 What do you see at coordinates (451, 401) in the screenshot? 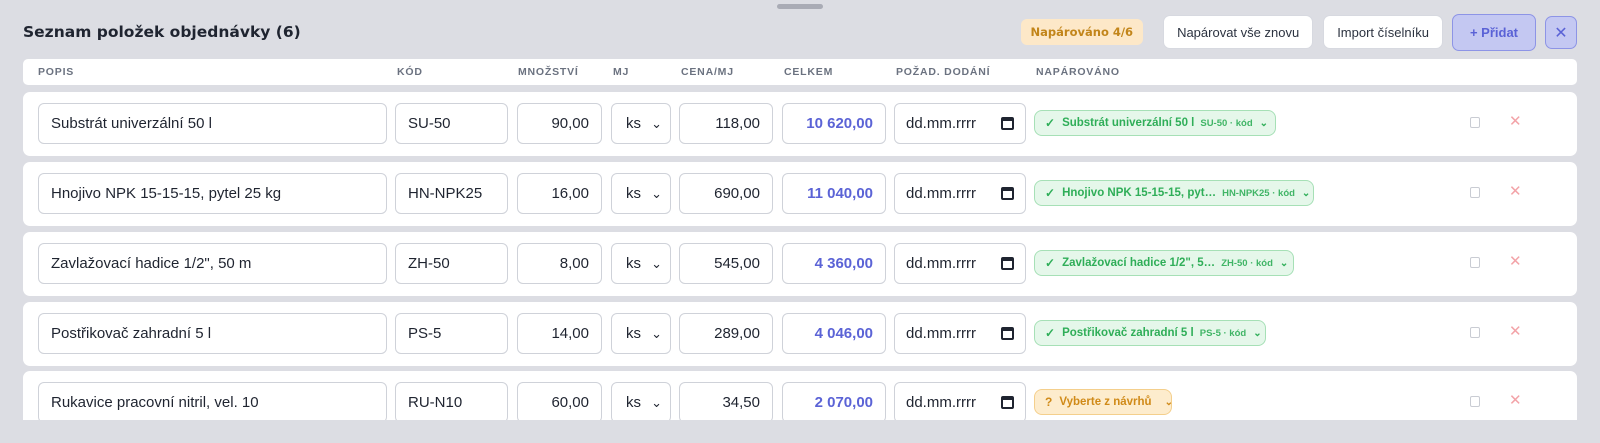
I see `code-field: RU-N10` at bounding box center [451, 401].